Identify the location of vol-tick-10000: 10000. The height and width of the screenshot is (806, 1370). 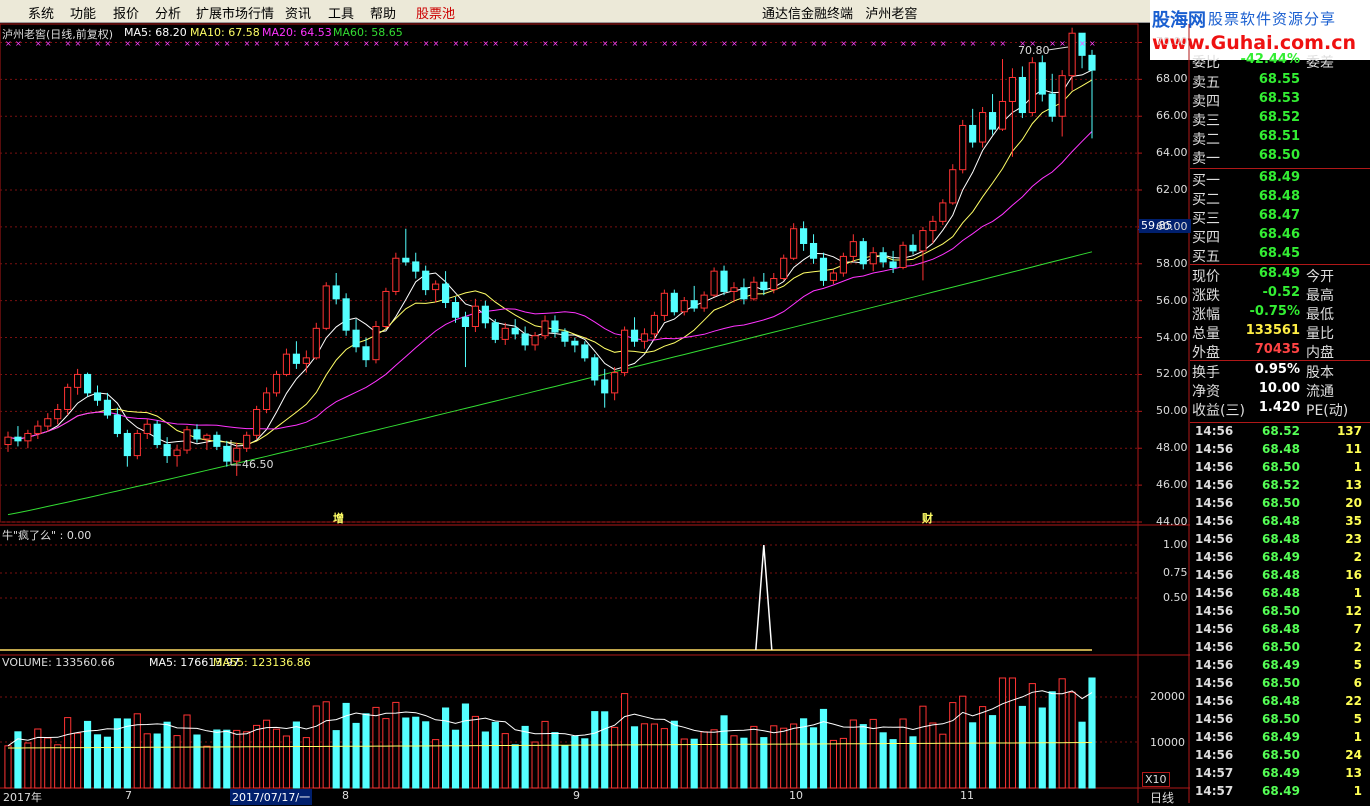
(1167, 742).